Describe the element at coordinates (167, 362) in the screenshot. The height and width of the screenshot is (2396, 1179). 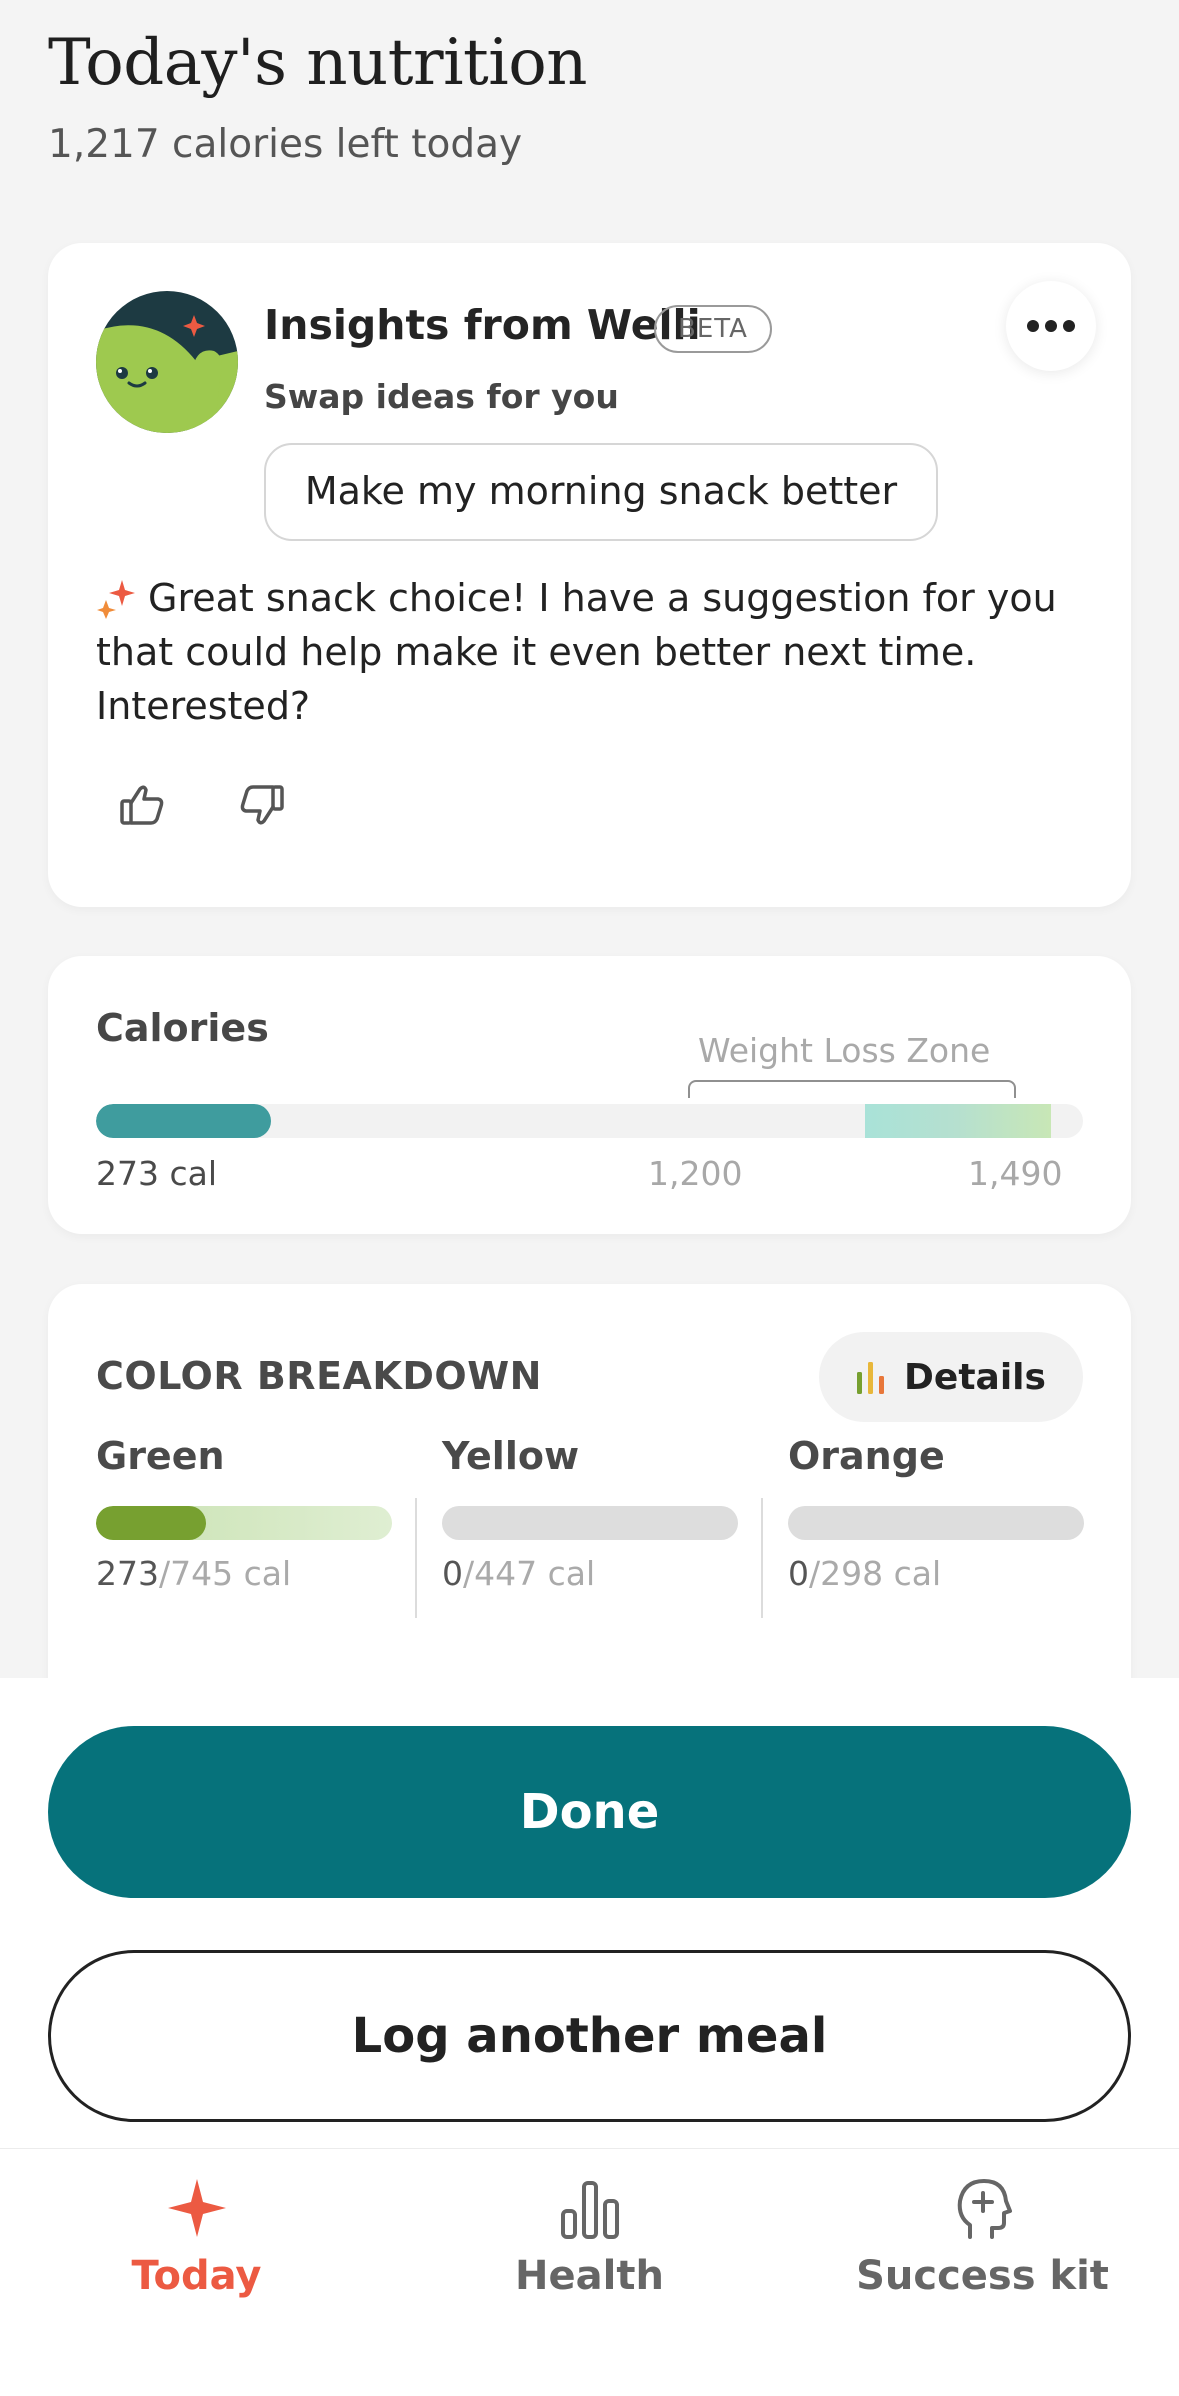
I see `welli-mascot-icon` at that location.